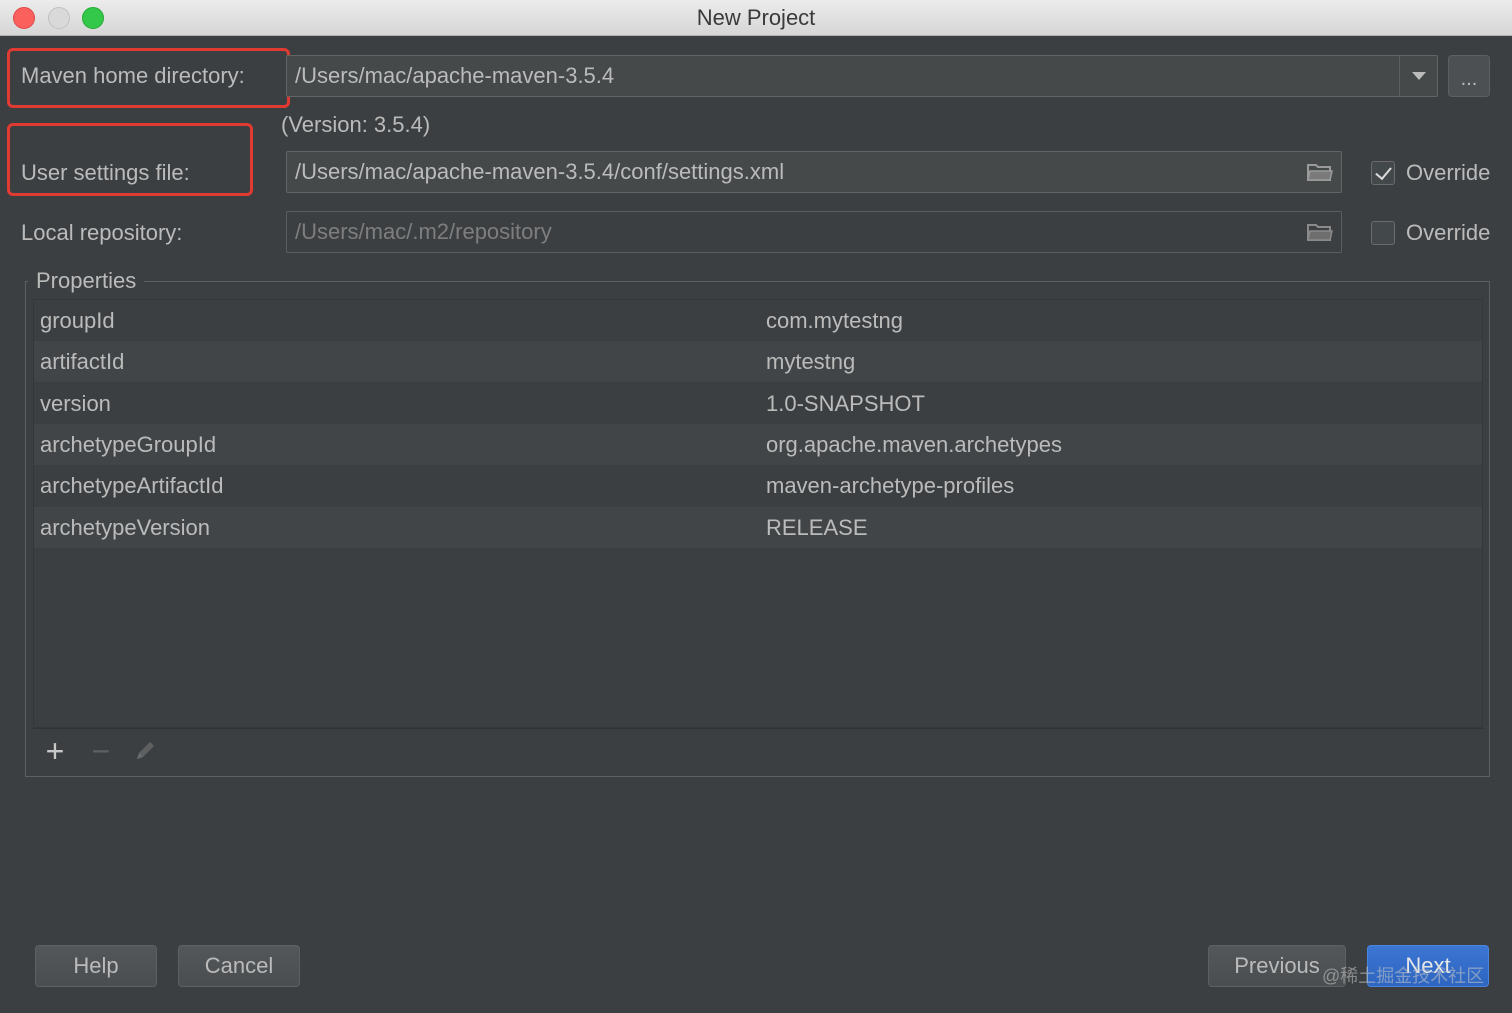 This screenshot has height=1013, width=1512. I want to click on property-key: version, so click(75, 403).